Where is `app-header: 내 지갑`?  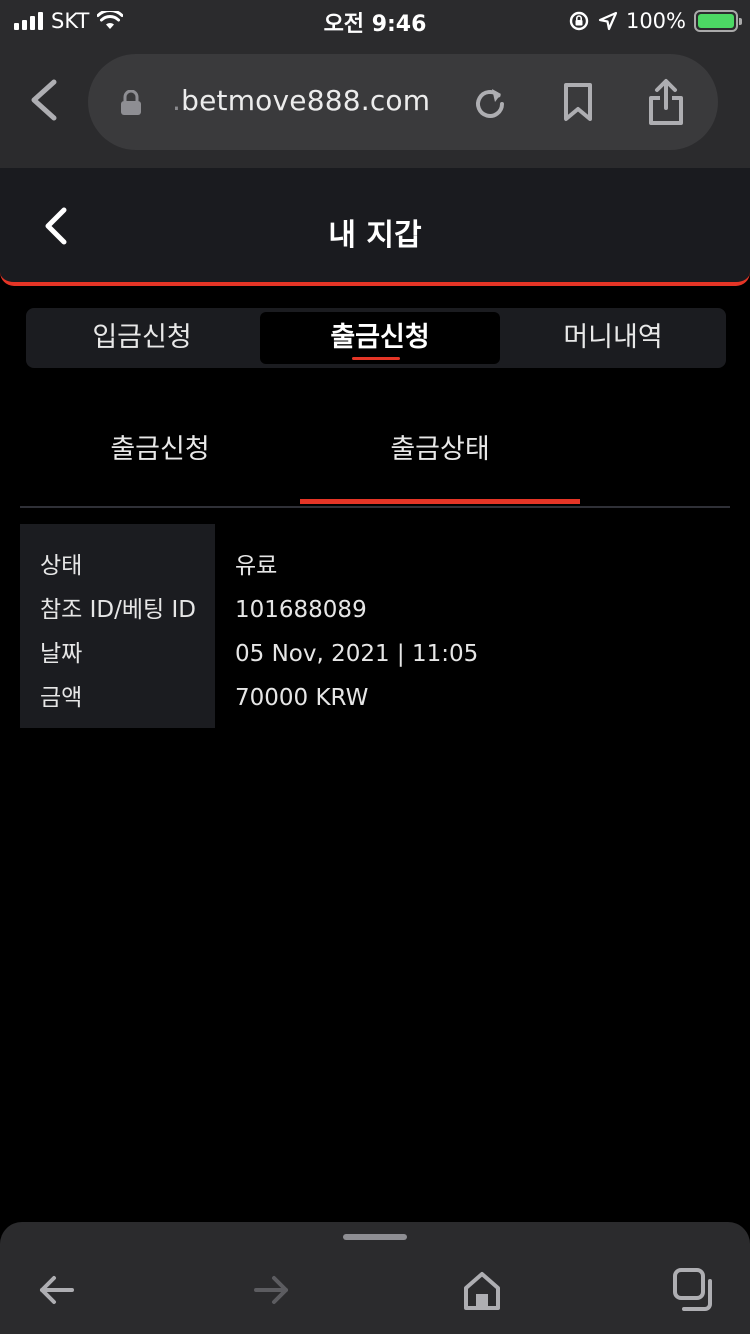 app-header: 내 지갑 is located at coordinates (375, 227).